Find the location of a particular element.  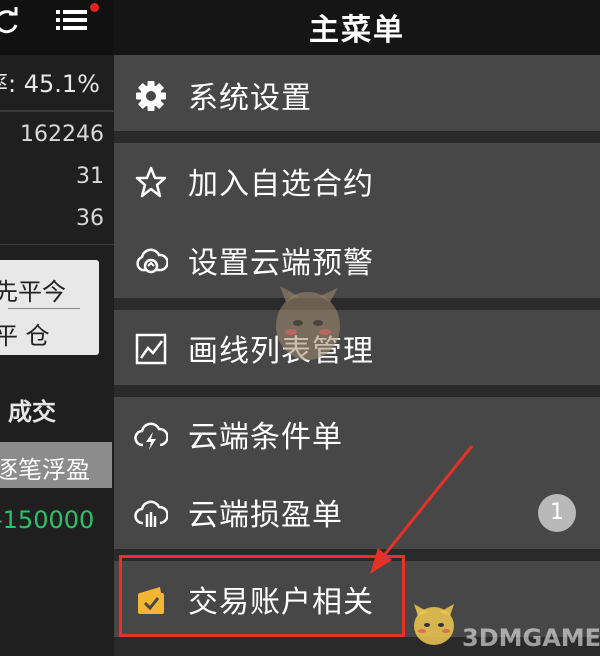

cloud-alert-icon is located at coordinates (152, 261).